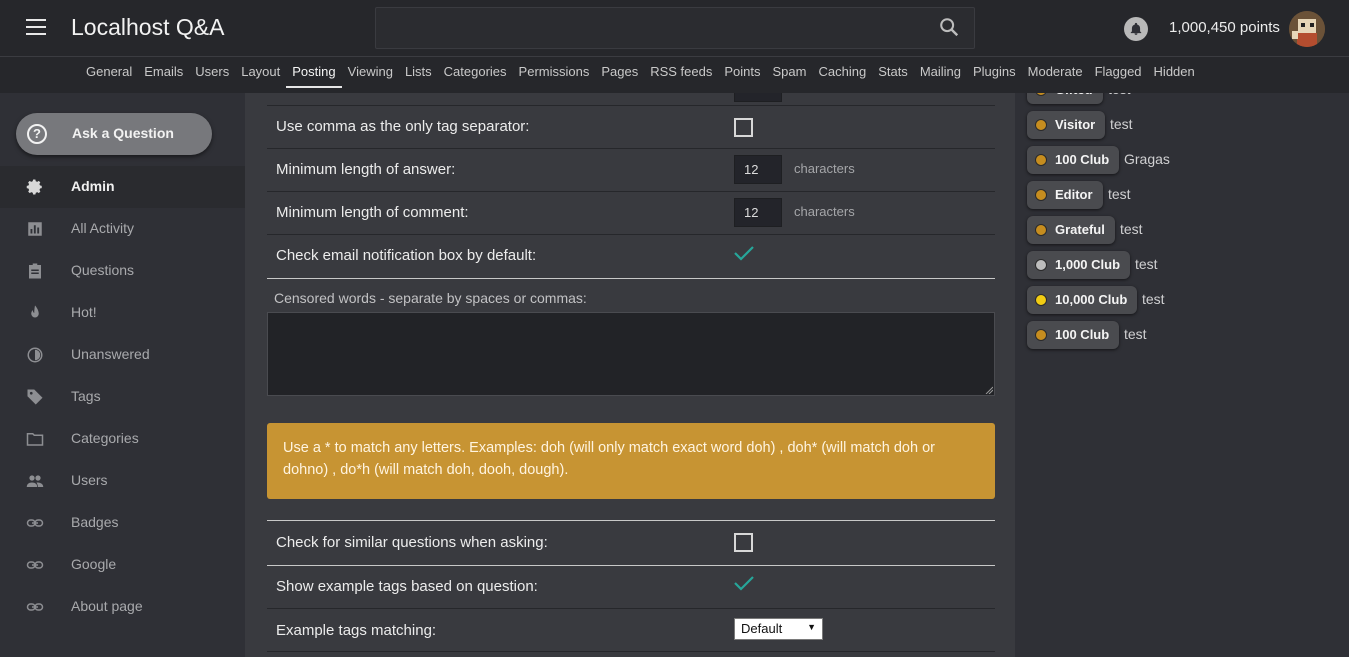 The image size is (1349, 657). What do you see at coordinates (950, 28) in the screenshot?
I see `search-icon` at bounding box center [950, 28].